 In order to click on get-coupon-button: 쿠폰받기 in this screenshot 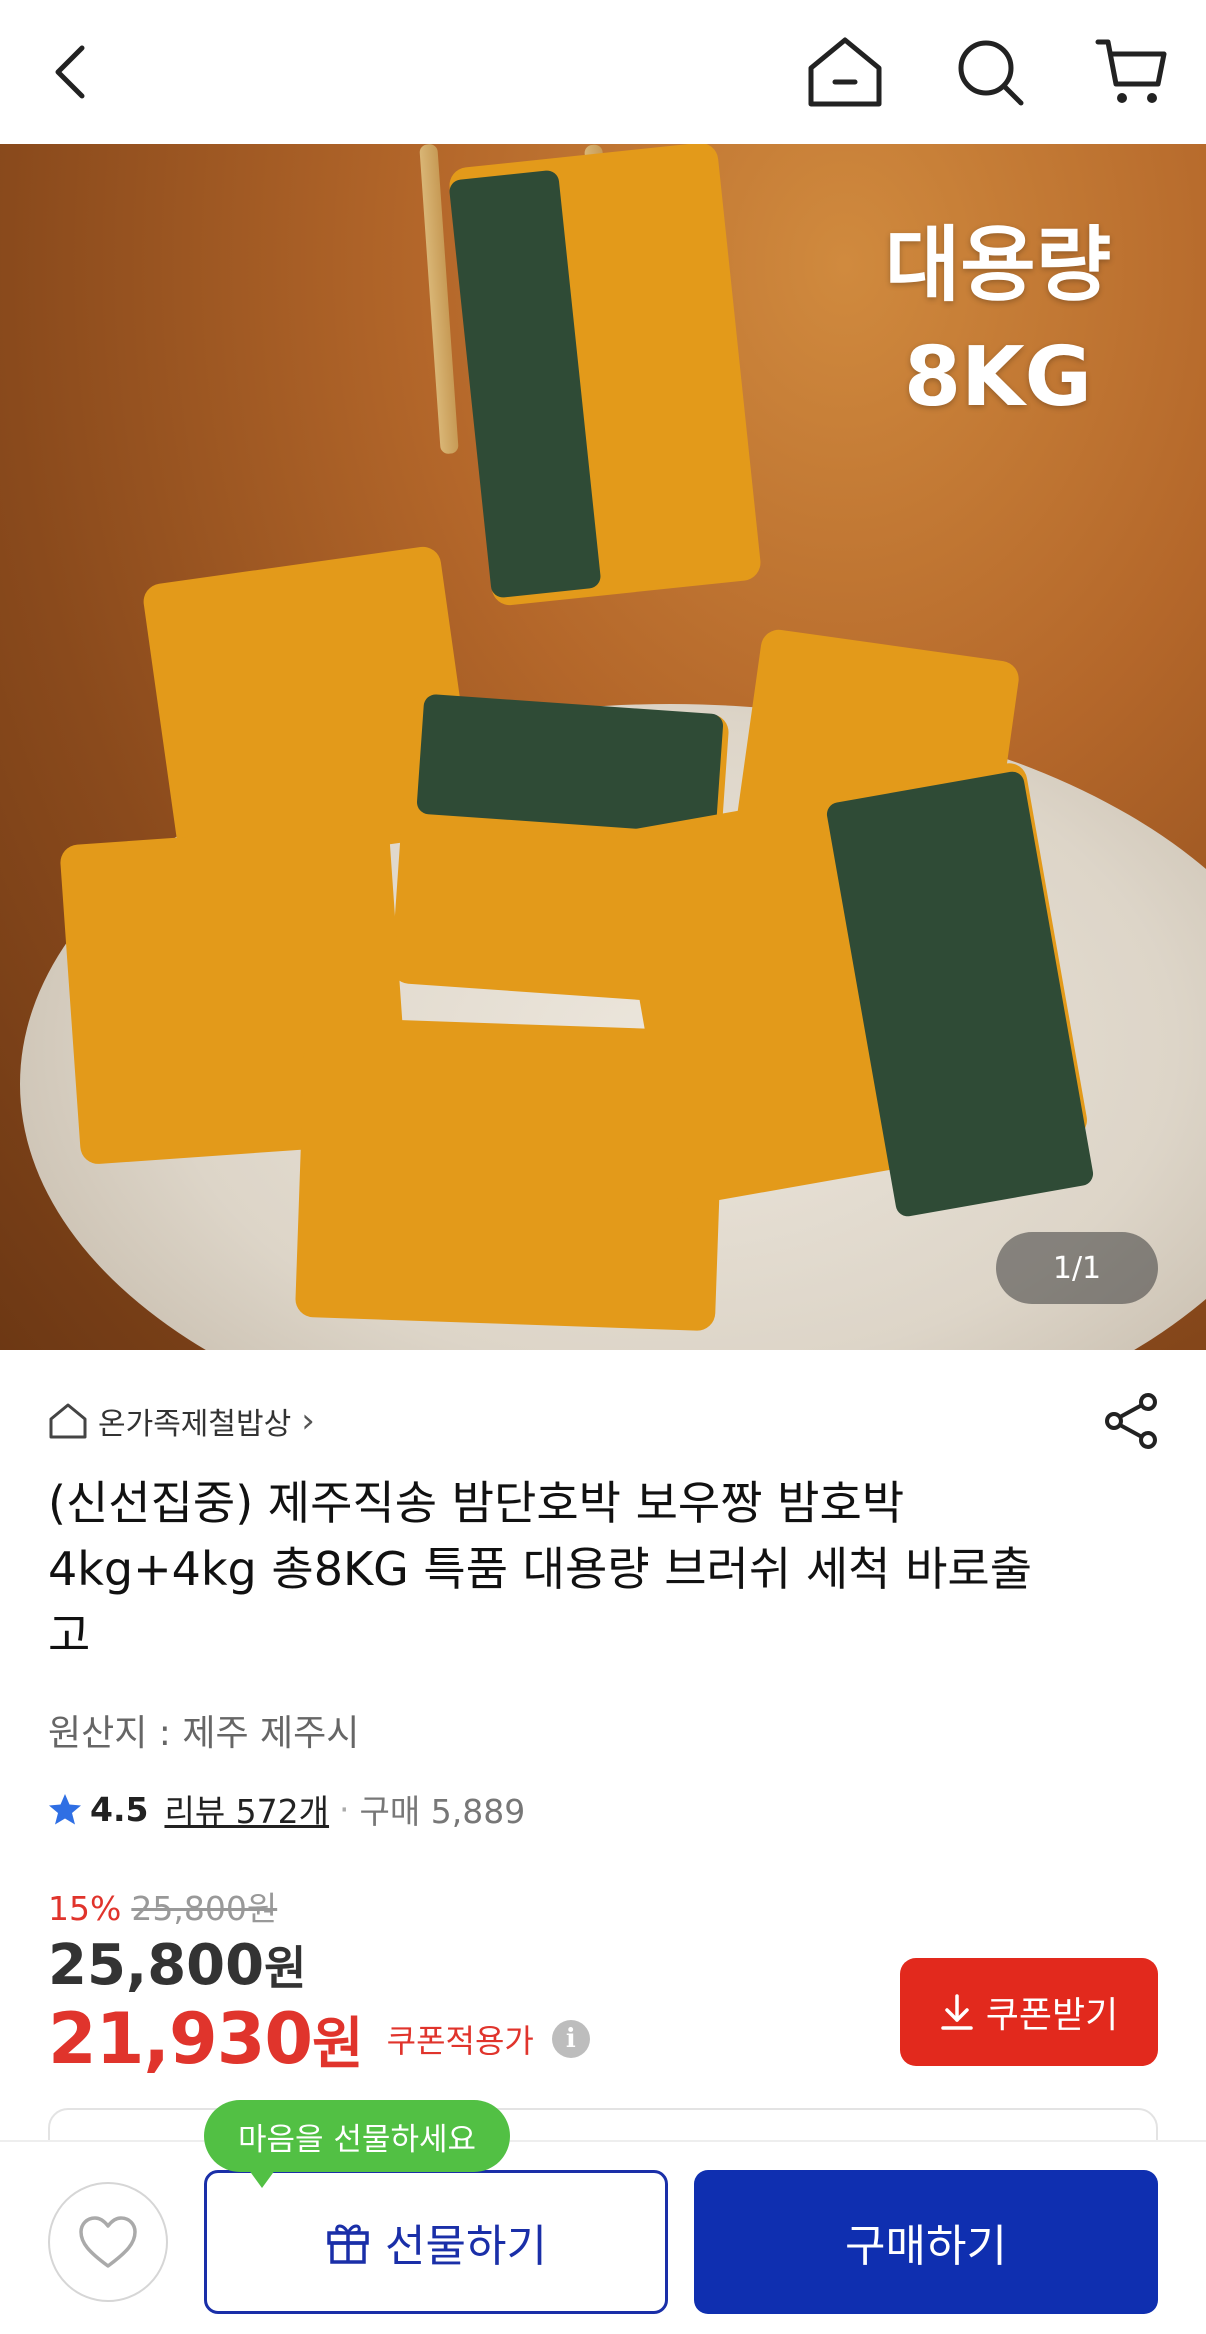, I will do `click(1029, 2012)`.